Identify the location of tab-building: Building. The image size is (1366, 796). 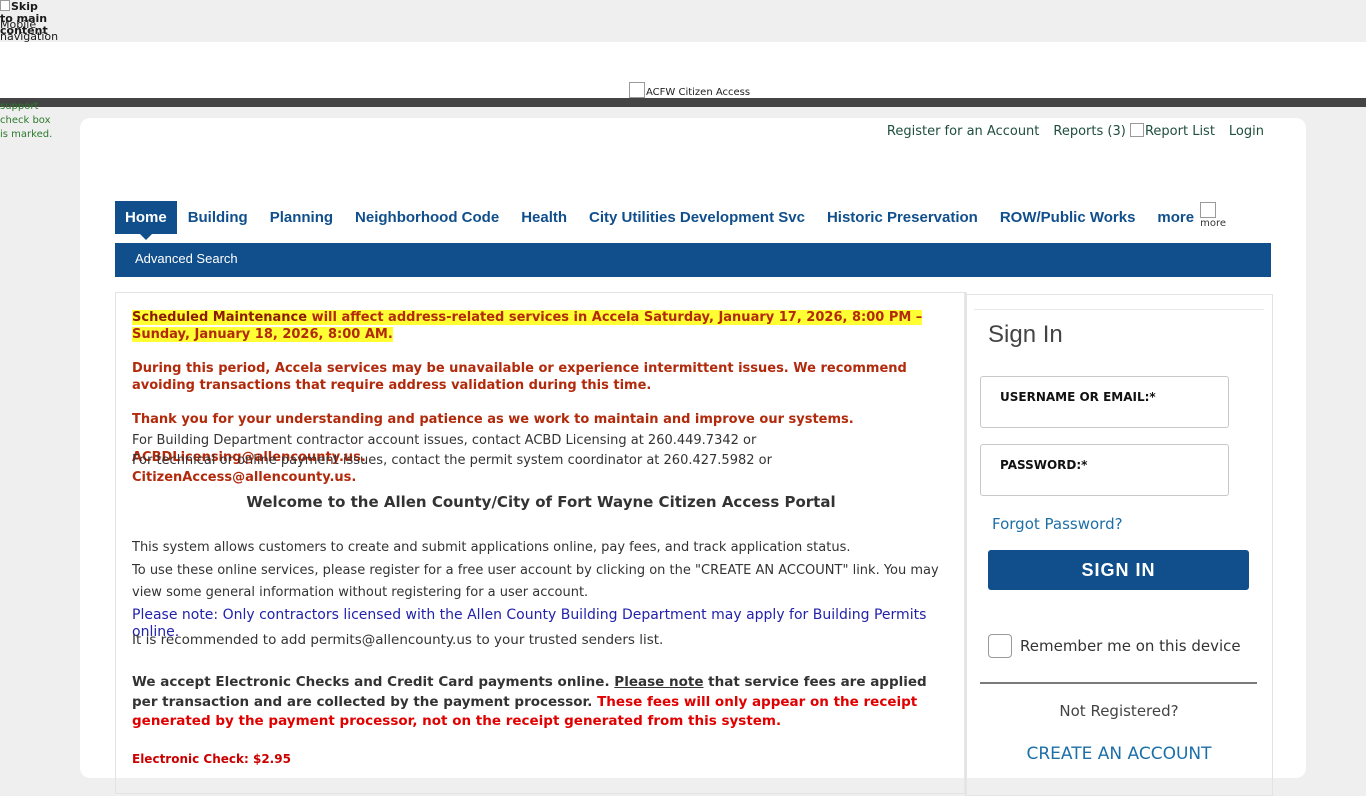
(218, 217).